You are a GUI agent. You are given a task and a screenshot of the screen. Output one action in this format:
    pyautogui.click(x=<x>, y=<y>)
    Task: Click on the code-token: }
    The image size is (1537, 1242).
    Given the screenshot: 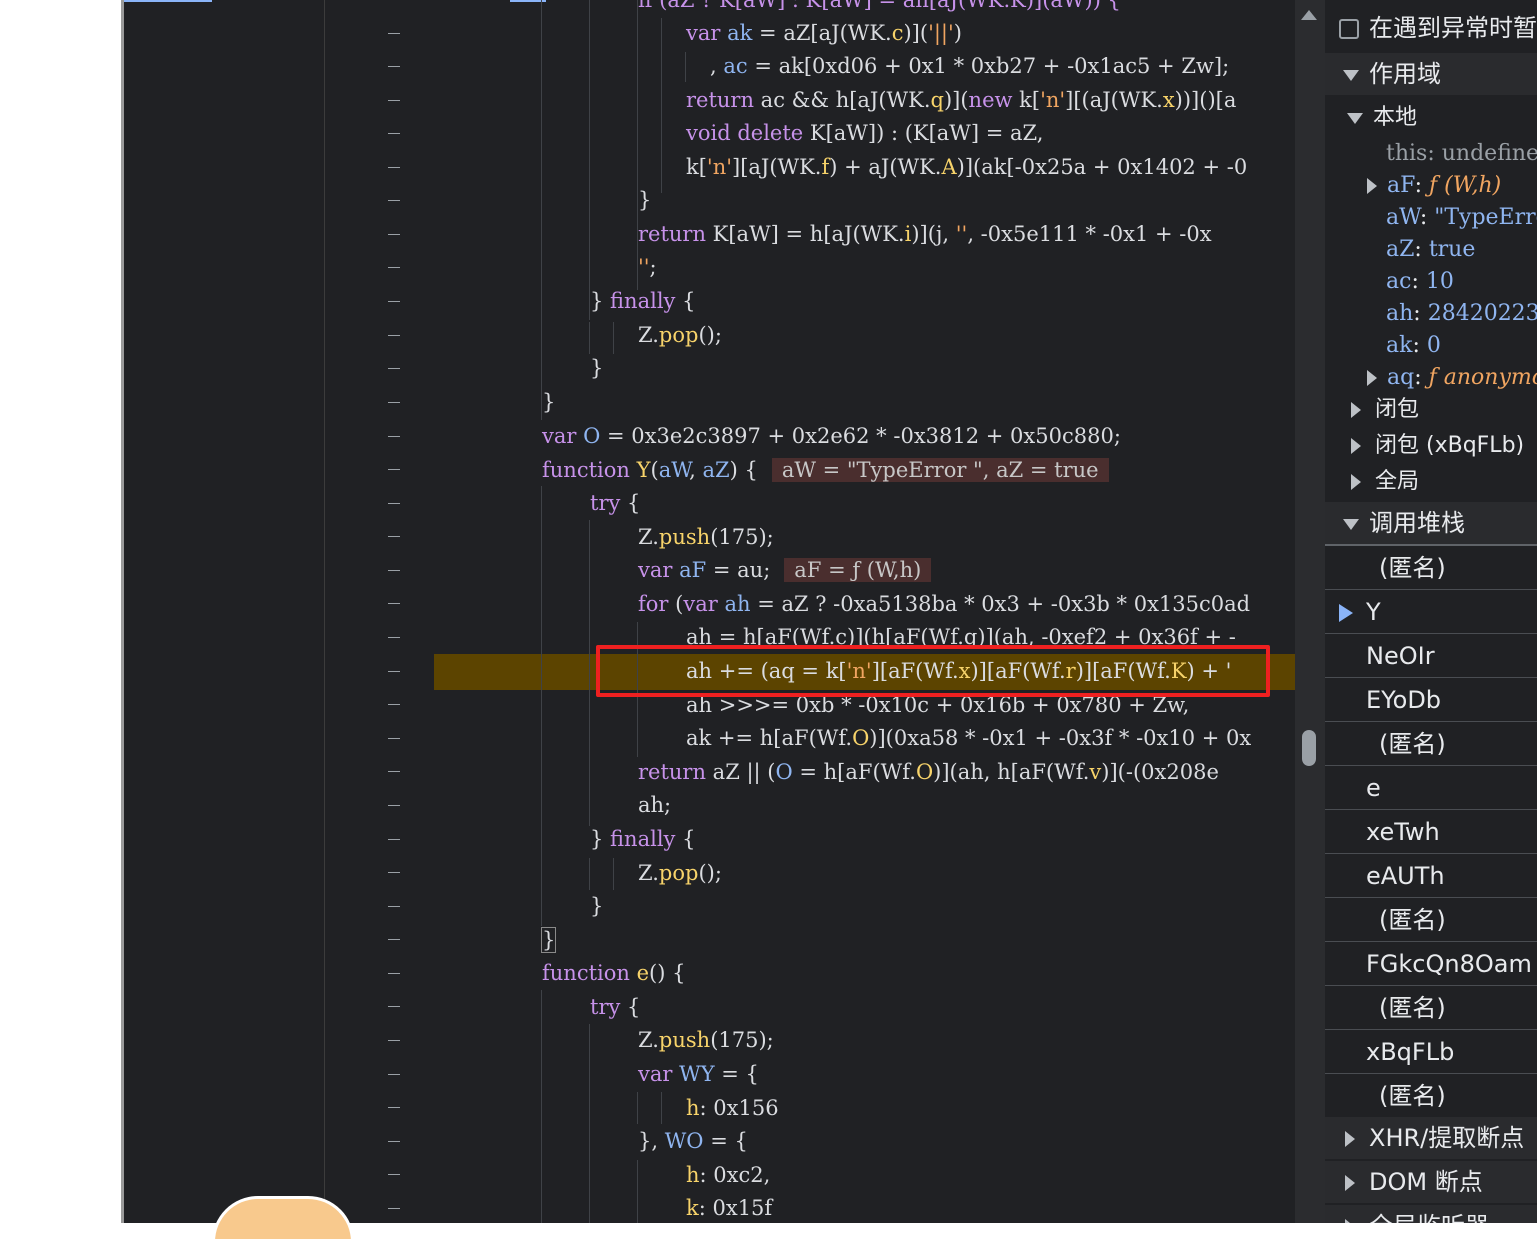 What is the action you would take?
    pyautogui.click(x=597, y=906)
    